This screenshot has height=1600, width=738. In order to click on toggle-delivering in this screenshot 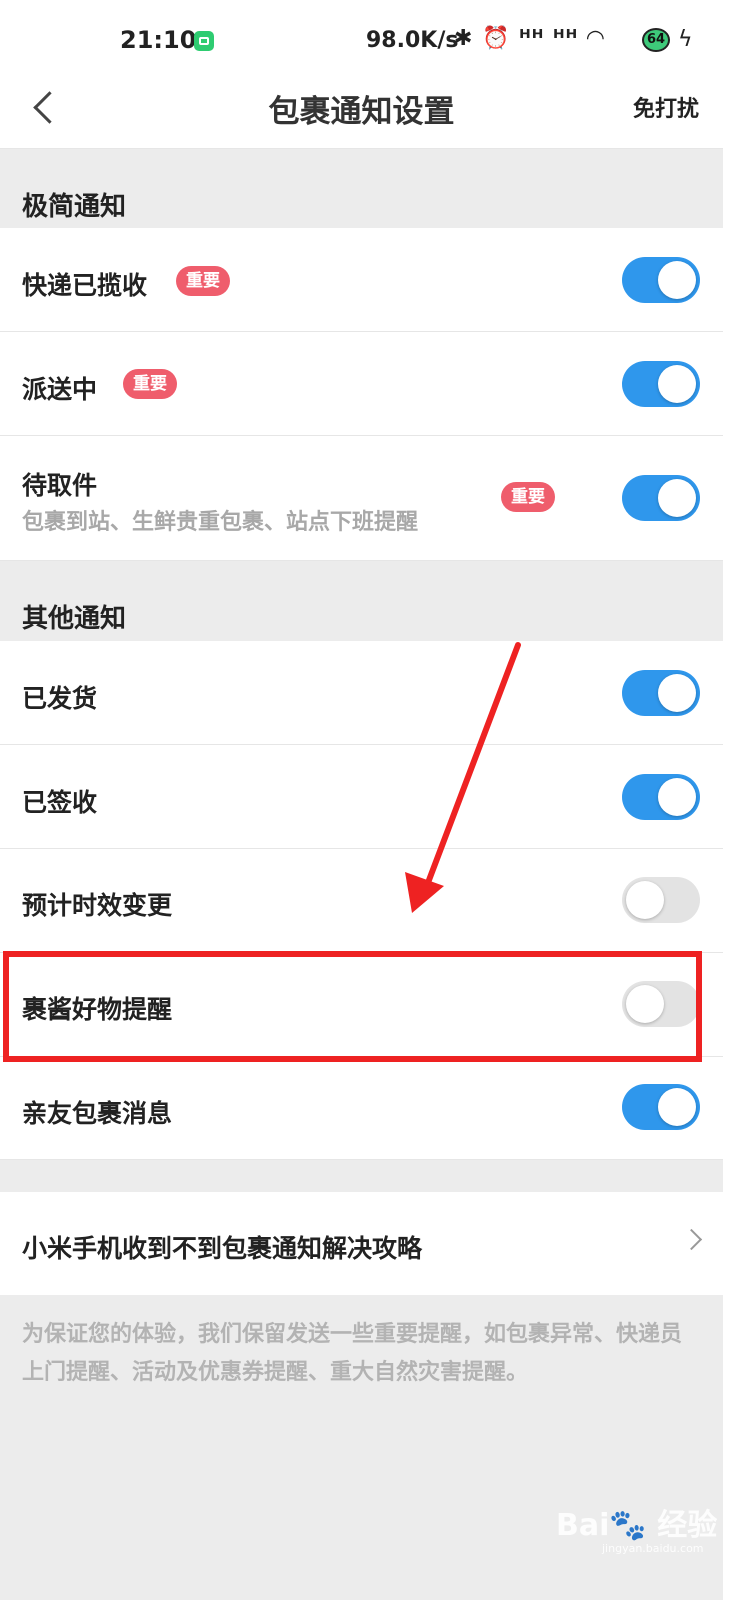, I will do `click(661, 384)`.